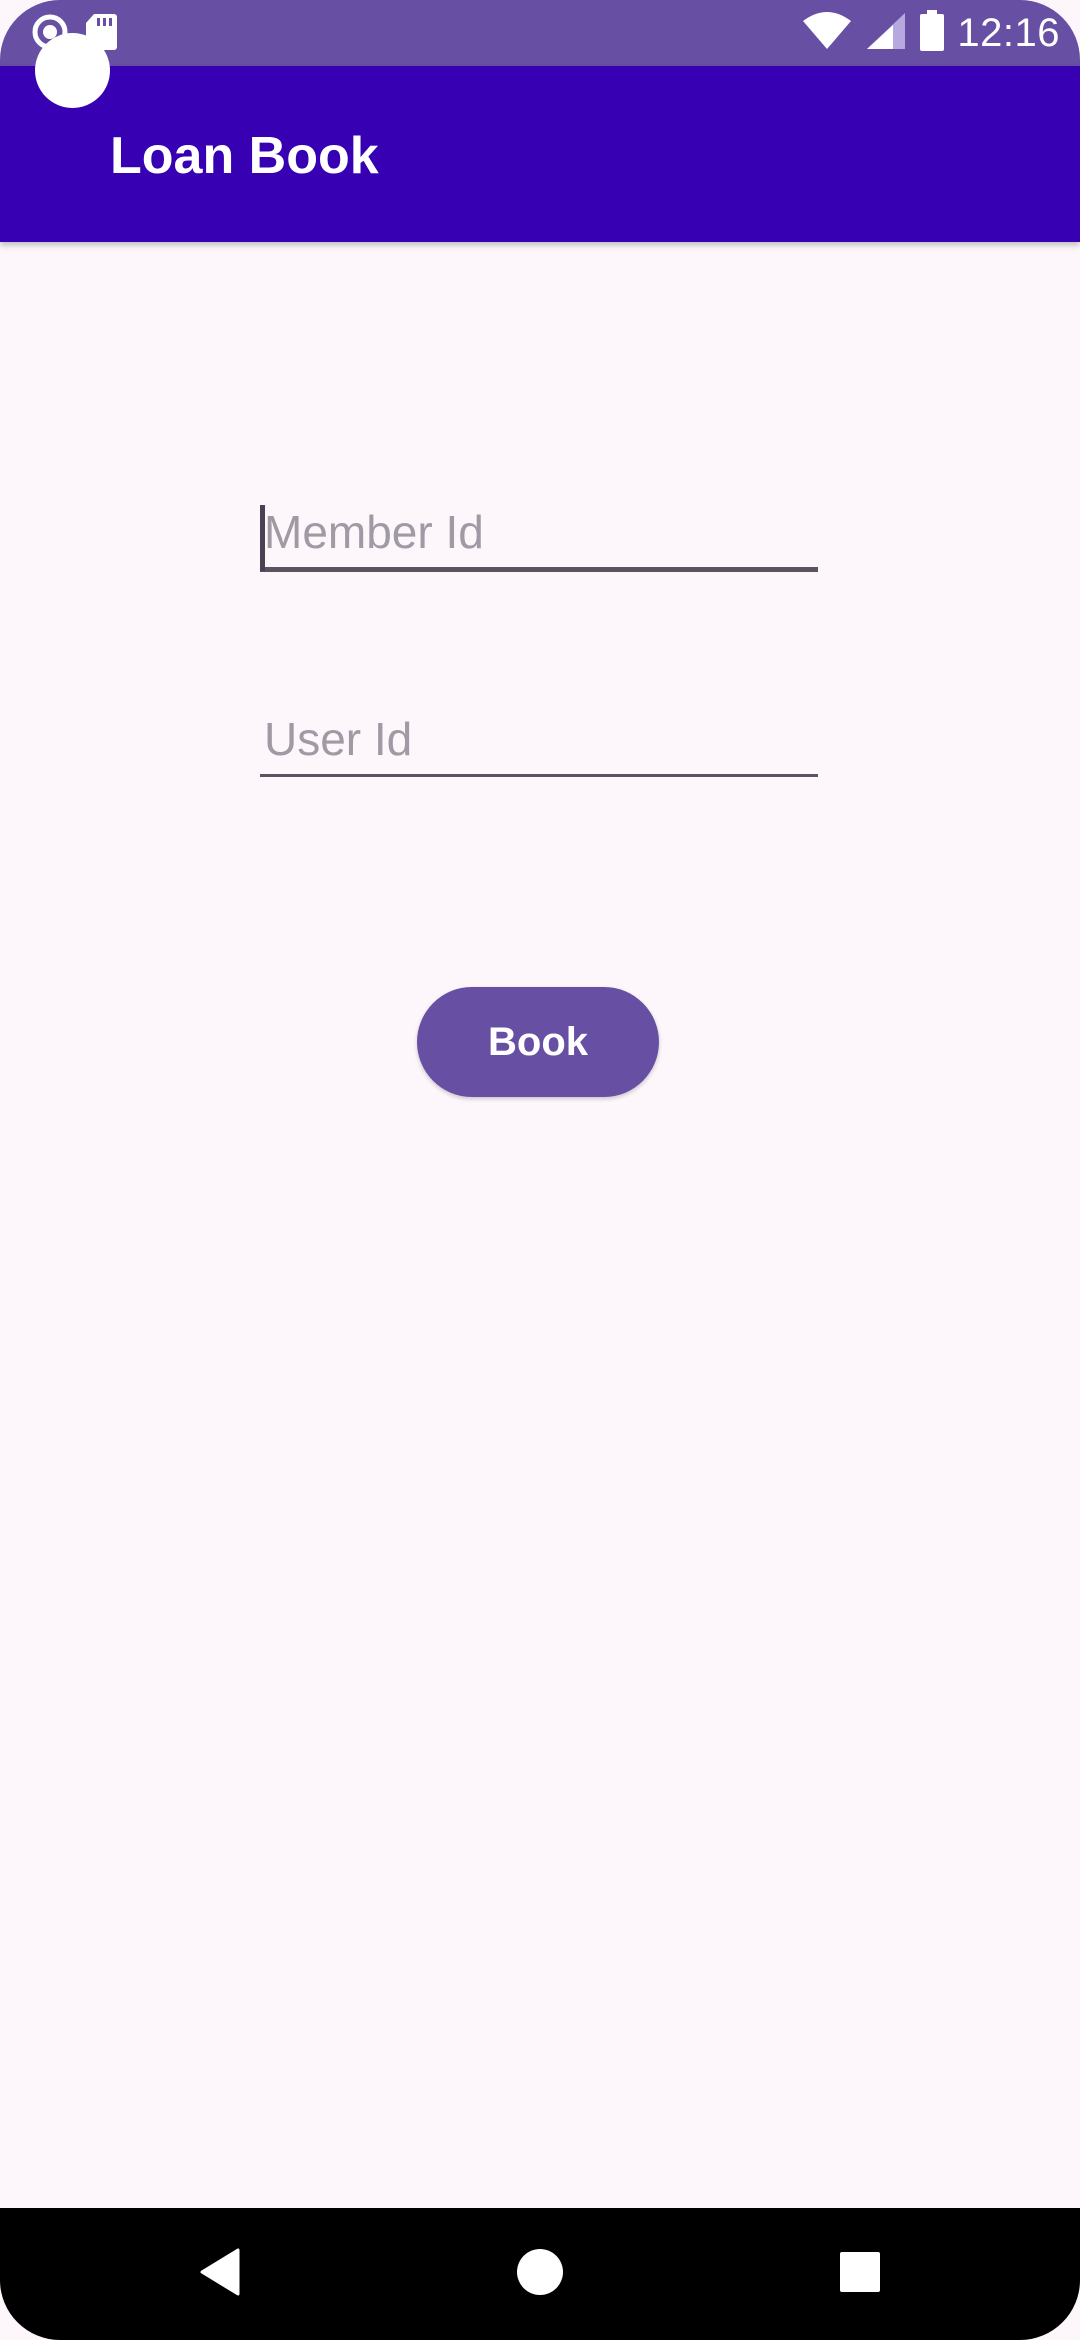 The image size is (1080, 2340). I want to click on status-right-icons: 12:16, so click(930, 33).